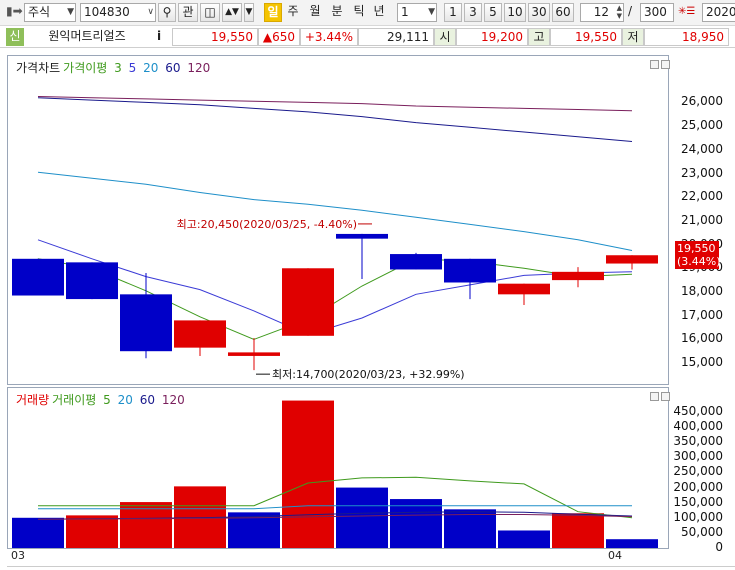  What do you see at coordinates (368, 374) in the screenshot?
I see `low-annotation: 최저:14,700(2020/03/23, +32.99%)` at bounding box center [368, 374].